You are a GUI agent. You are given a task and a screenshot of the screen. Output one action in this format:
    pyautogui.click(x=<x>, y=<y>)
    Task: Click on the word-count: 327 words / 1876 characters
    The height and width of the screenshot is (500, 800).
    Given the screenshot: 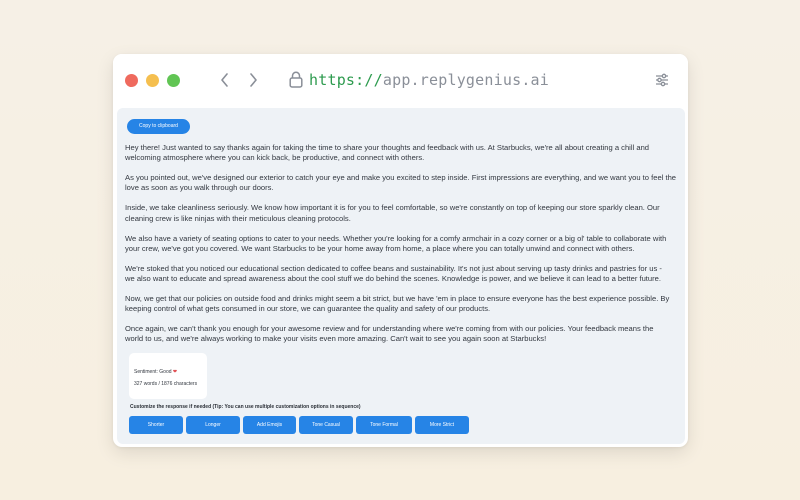 What is the action you would take?
    pyautogui.click(x=166, y=384)
    